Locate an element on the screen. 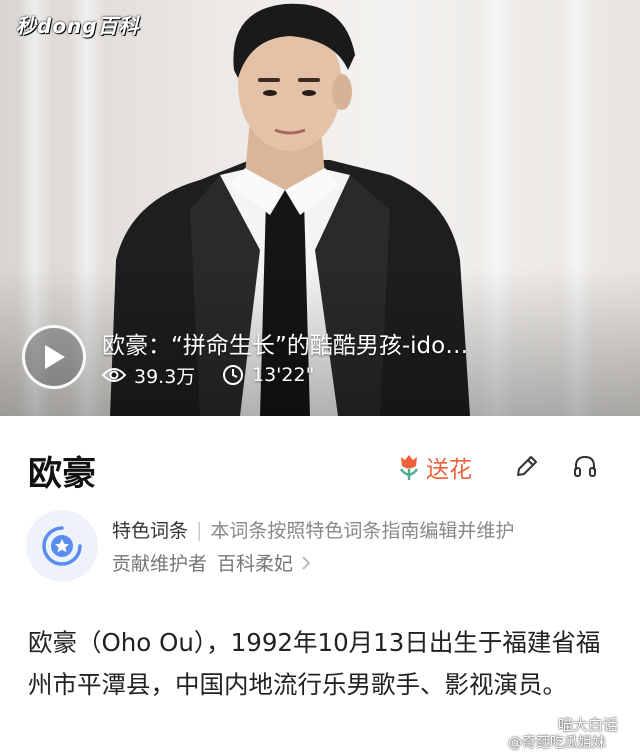  entry-title: 欧豪 is located at coordinates (62, 474).